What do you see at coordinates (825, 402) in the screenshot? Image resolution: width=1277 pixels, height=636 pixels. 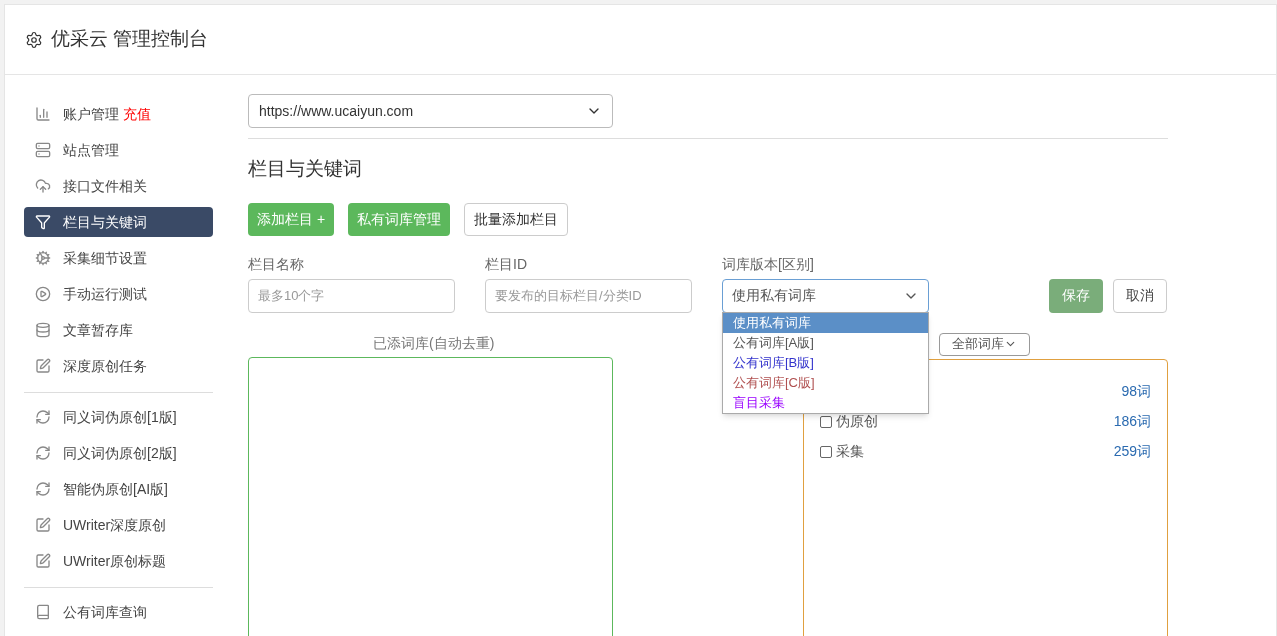 I see `dropdown-option: 盲目采集` at bounding box center [825, 402].